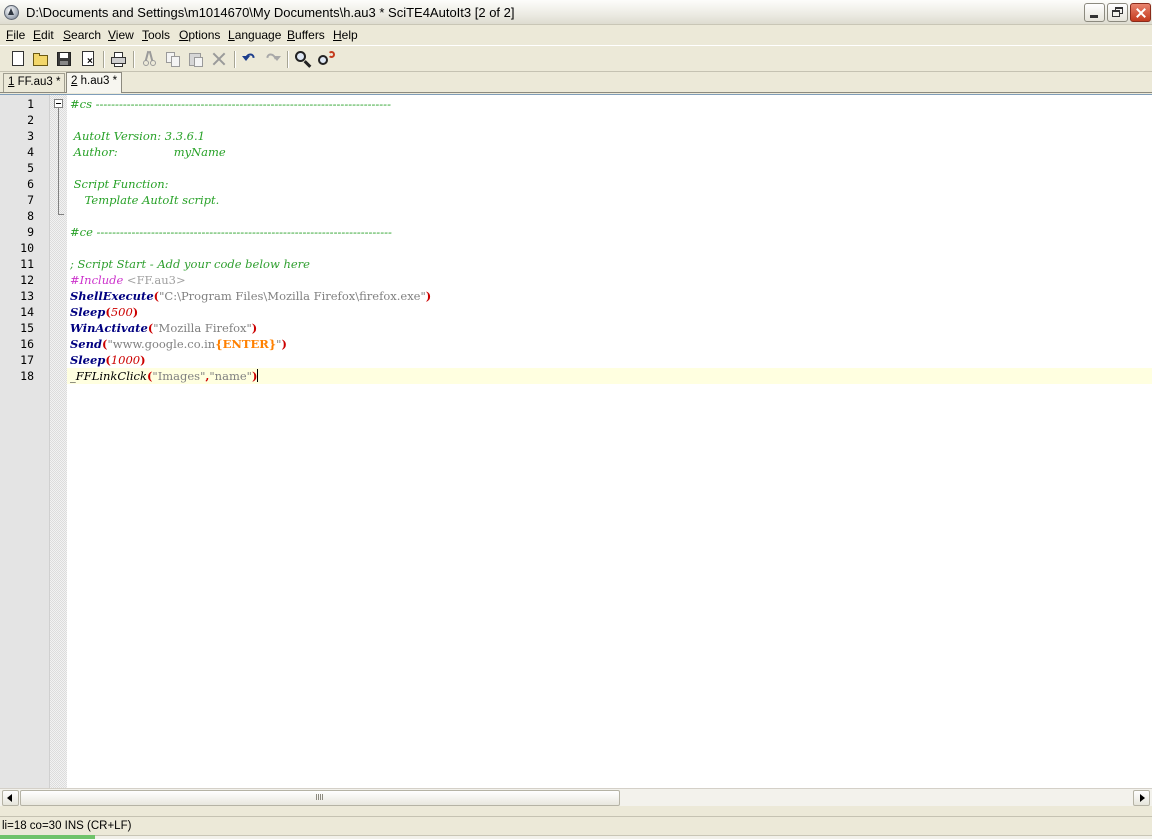  What do you see at coordinates (27, 344) in the screenshot?
I see `line-number: 16` at bounding box center [27, 344].